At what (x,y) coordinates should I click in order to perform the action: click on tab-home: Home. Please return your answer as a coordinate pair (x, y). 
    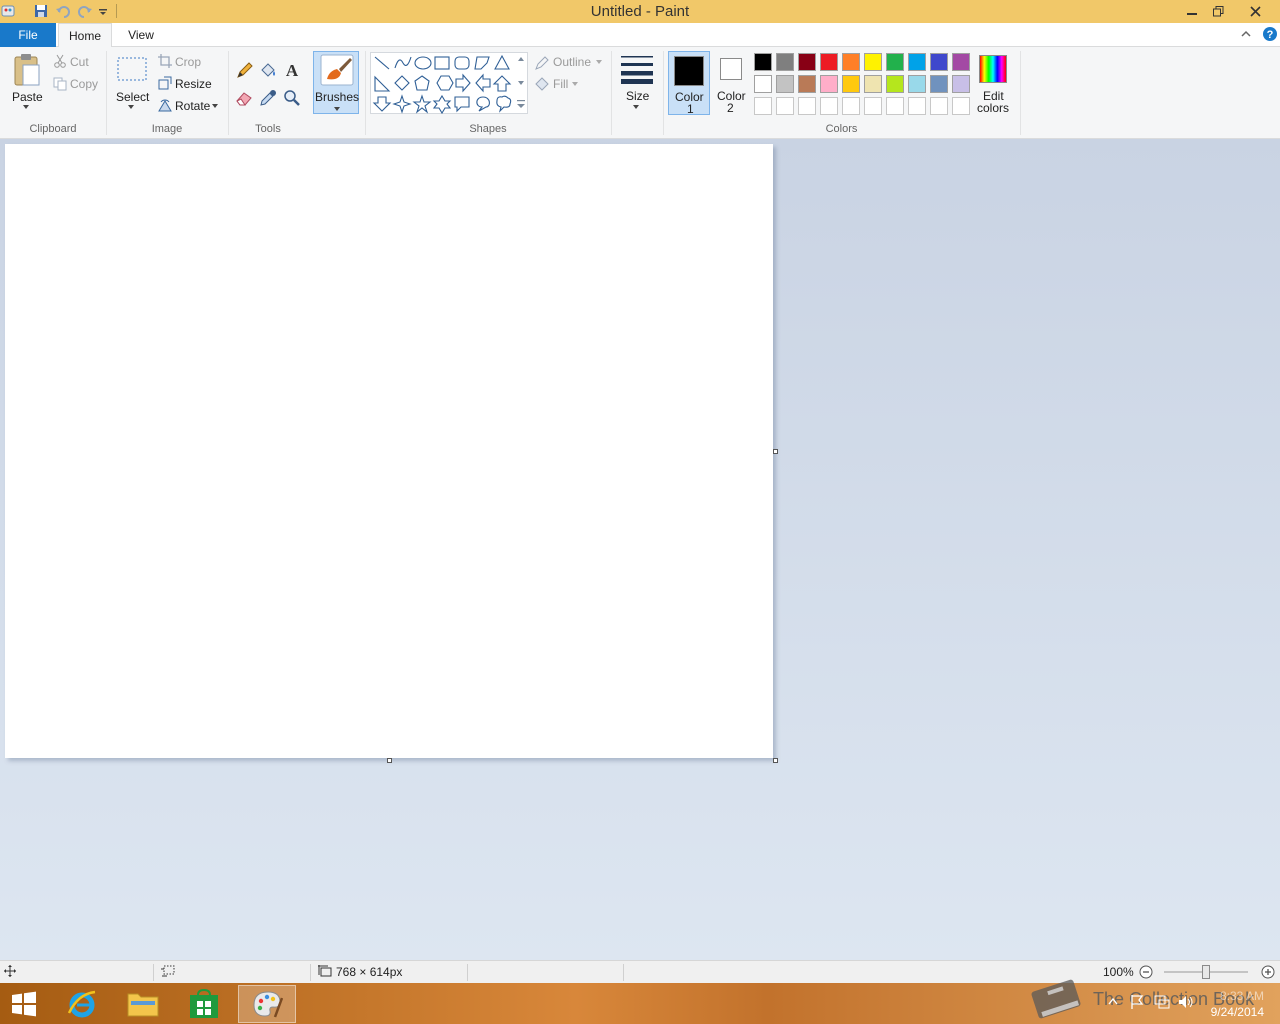
    Looking at the image, I should click on (85, 35).